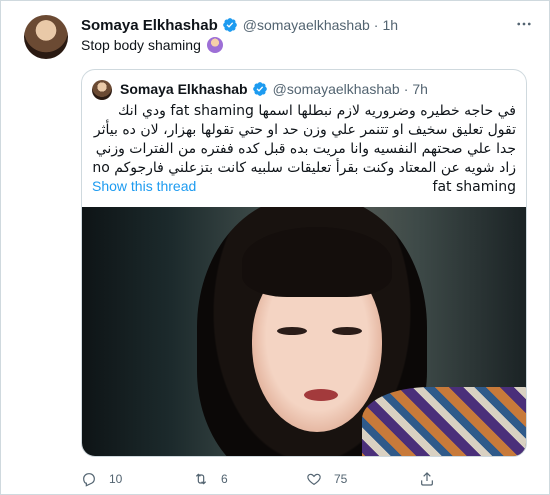 The height and width of the screenshot is (495, 550). I want to click on quoted-tweet-header: Somaya Elkhashab @somayaelkhashab · 7h, so click(274, 89).